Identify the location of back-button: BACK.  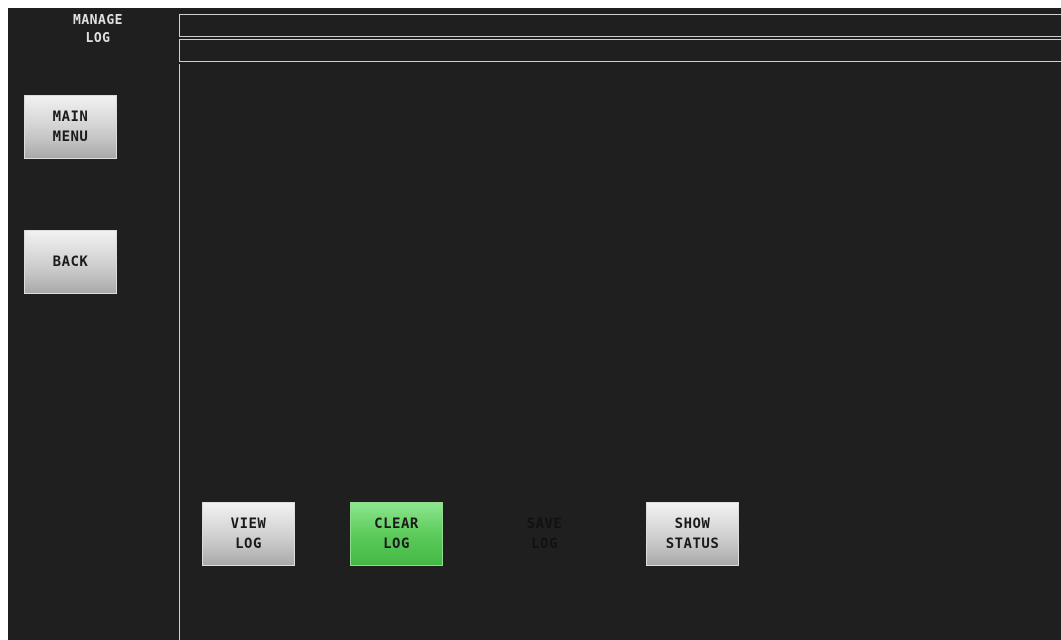
(70, 262).